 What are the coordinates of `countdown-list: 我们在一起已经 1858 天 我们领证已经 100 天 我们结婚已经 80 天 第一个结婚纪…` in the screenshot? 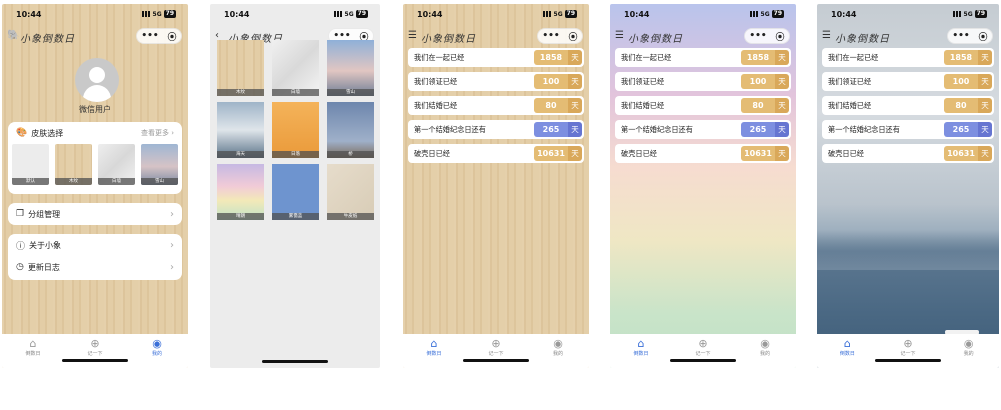 It's located at (496, 108).